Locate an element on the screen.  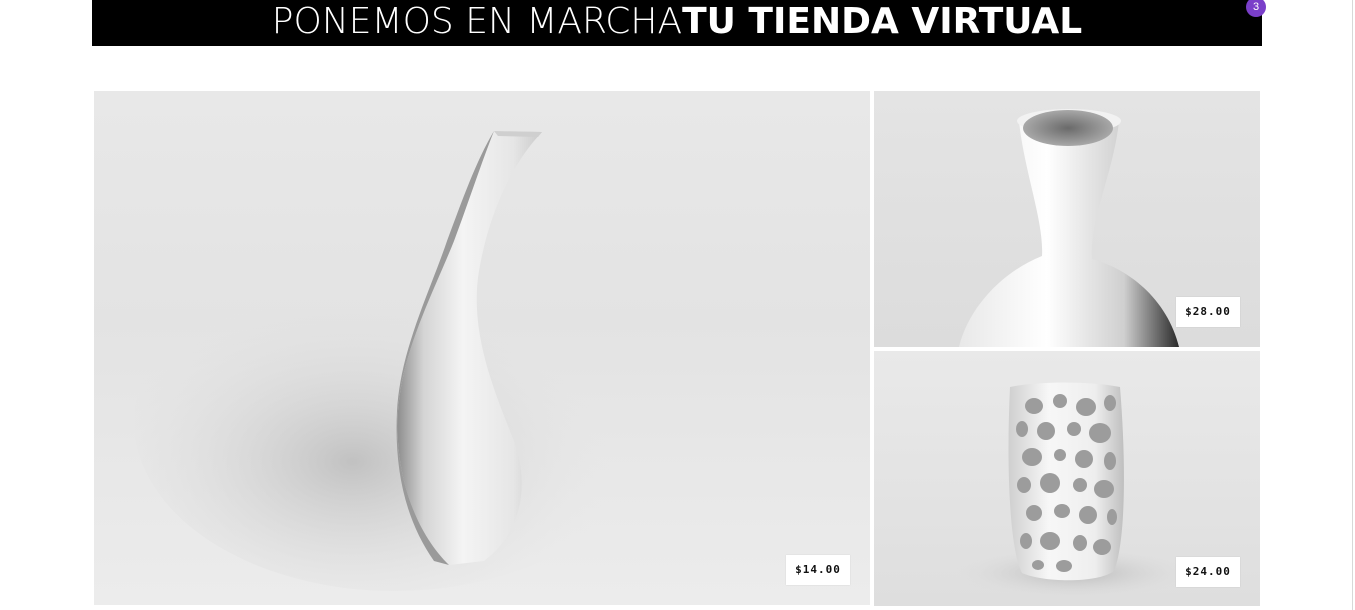
scrollbar is located at coordinates (1352, 305).